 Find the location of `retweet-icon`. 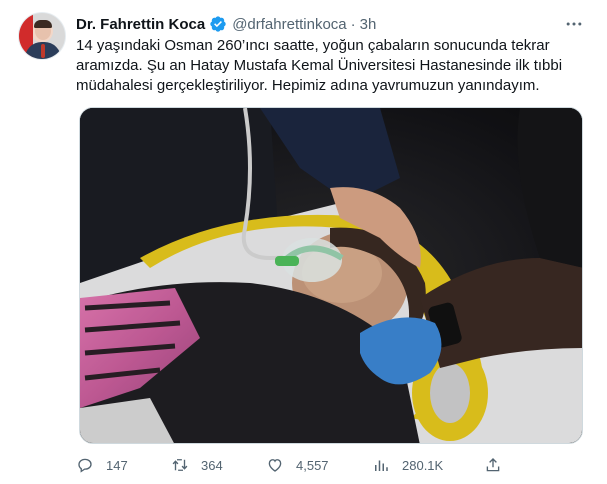

retweet-icon is located at coordinates (180, 465).